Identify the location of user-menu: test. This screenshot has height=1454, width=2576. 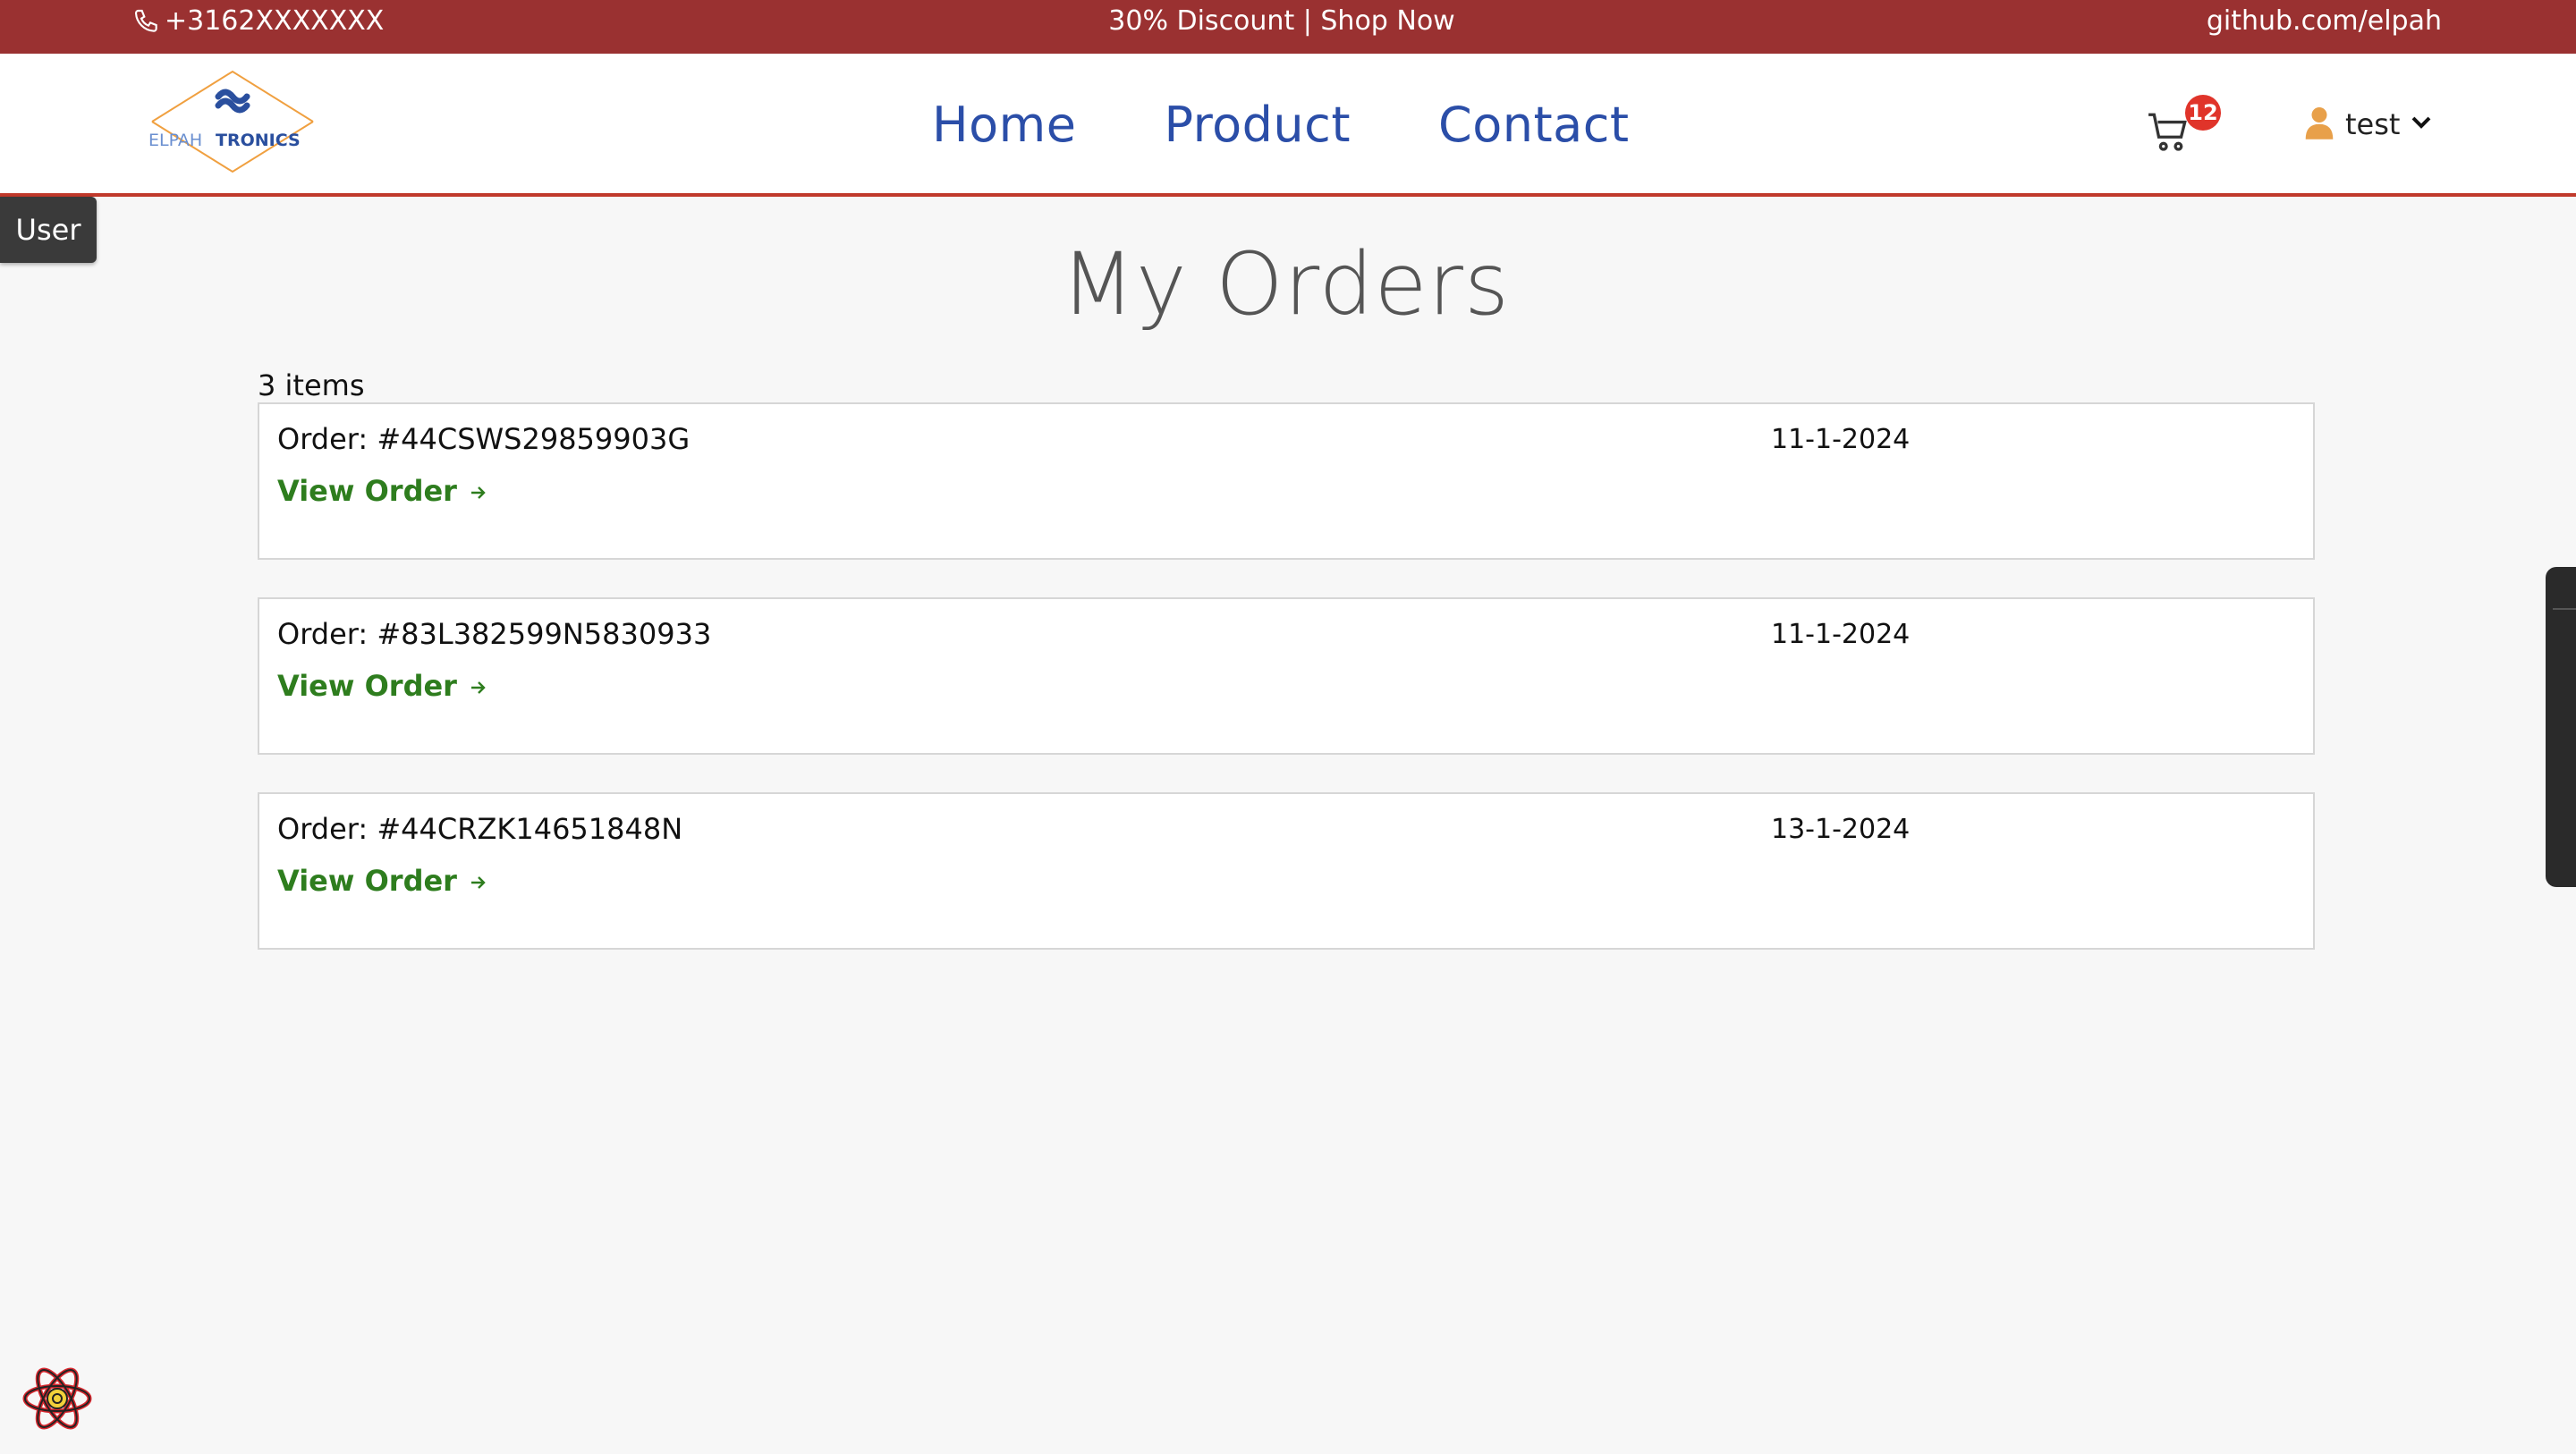
(2368, 124).